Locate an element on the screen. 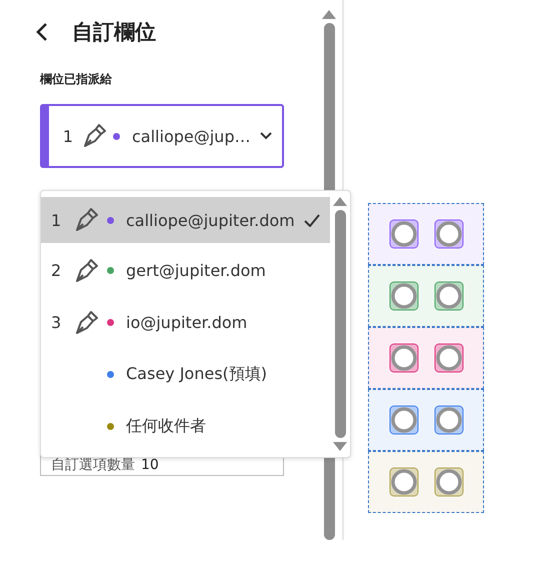  menu-item: 1 calliope@jupiter.dom is located at coordinates (185, 220).